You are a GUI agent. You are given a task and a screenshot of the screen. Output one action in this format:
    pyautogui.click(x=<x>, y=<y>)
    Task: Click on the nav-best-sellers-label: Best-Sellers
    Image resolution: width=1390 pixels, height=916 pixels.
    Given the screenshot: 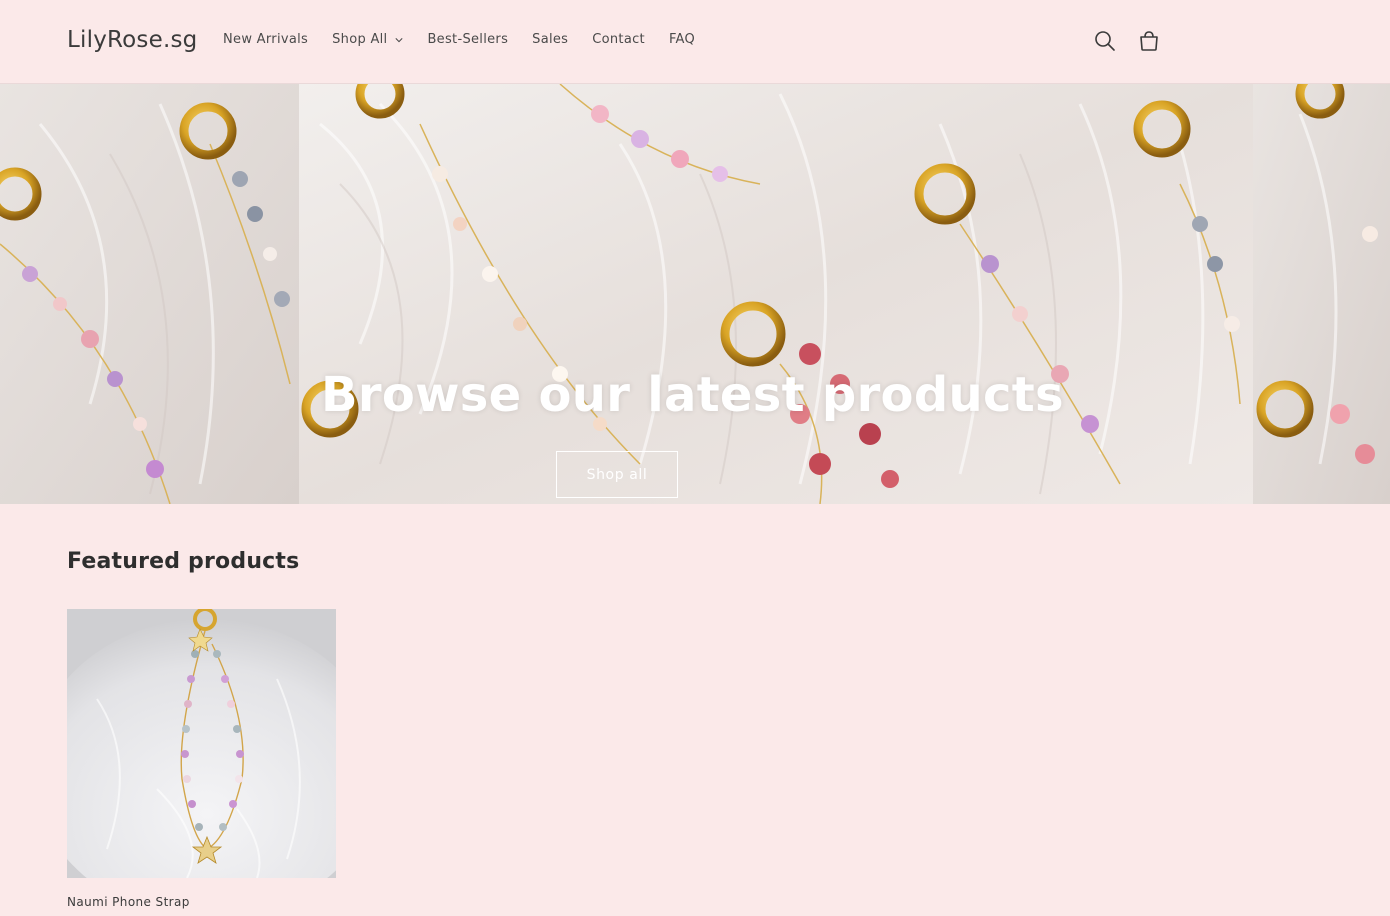 What is the action you would take?
    pyautogui.click(x=468, y=39)
    